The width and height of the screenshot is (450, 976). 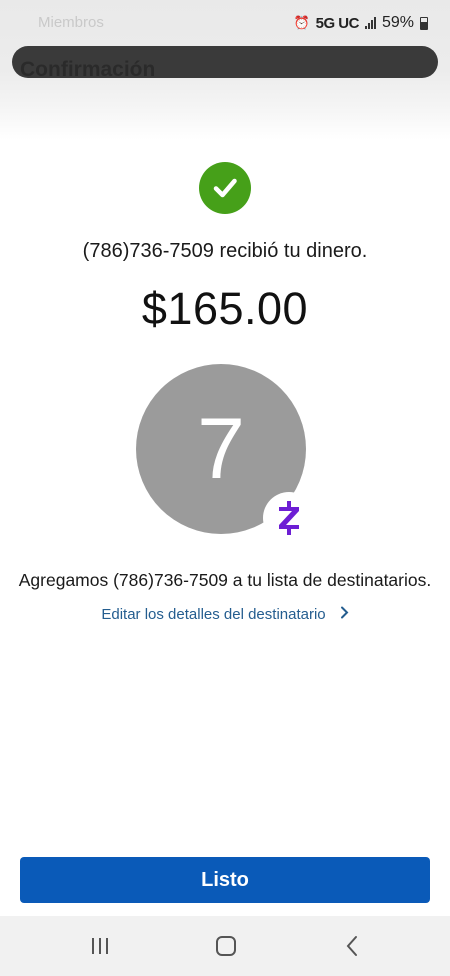 What do you see at coordinates (397, 22) in the screenshot?
I see `battery-percent: 59%` at bounding box center [397, 22].